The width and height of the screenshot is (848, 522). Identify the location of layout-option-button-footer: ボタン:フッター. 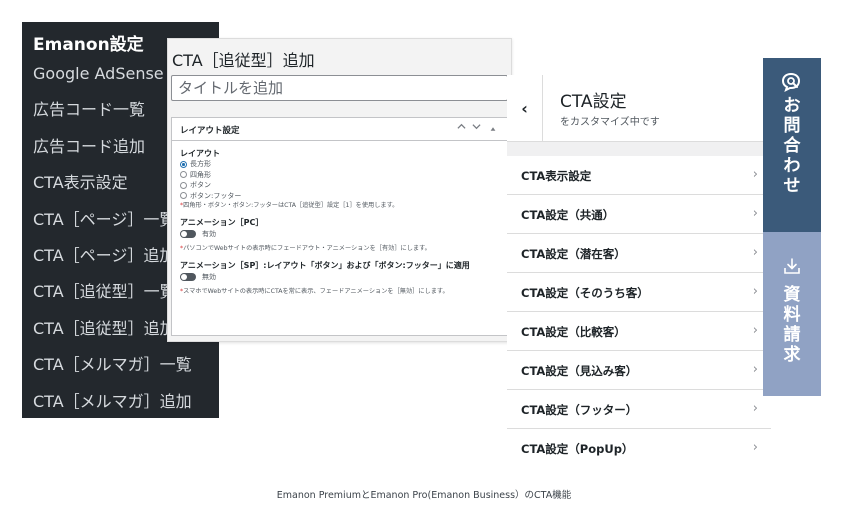
(339, 196).